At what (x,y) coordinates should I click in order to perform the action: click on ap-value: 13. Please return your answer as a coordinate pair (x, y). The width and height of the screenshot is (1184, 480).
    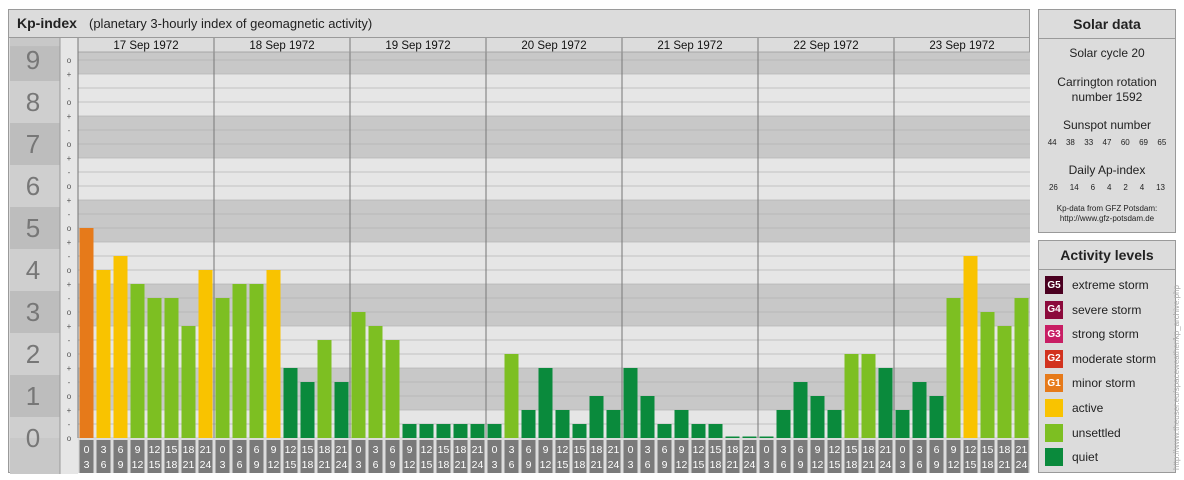
    Looking at the image, I should click on (1161, 187).